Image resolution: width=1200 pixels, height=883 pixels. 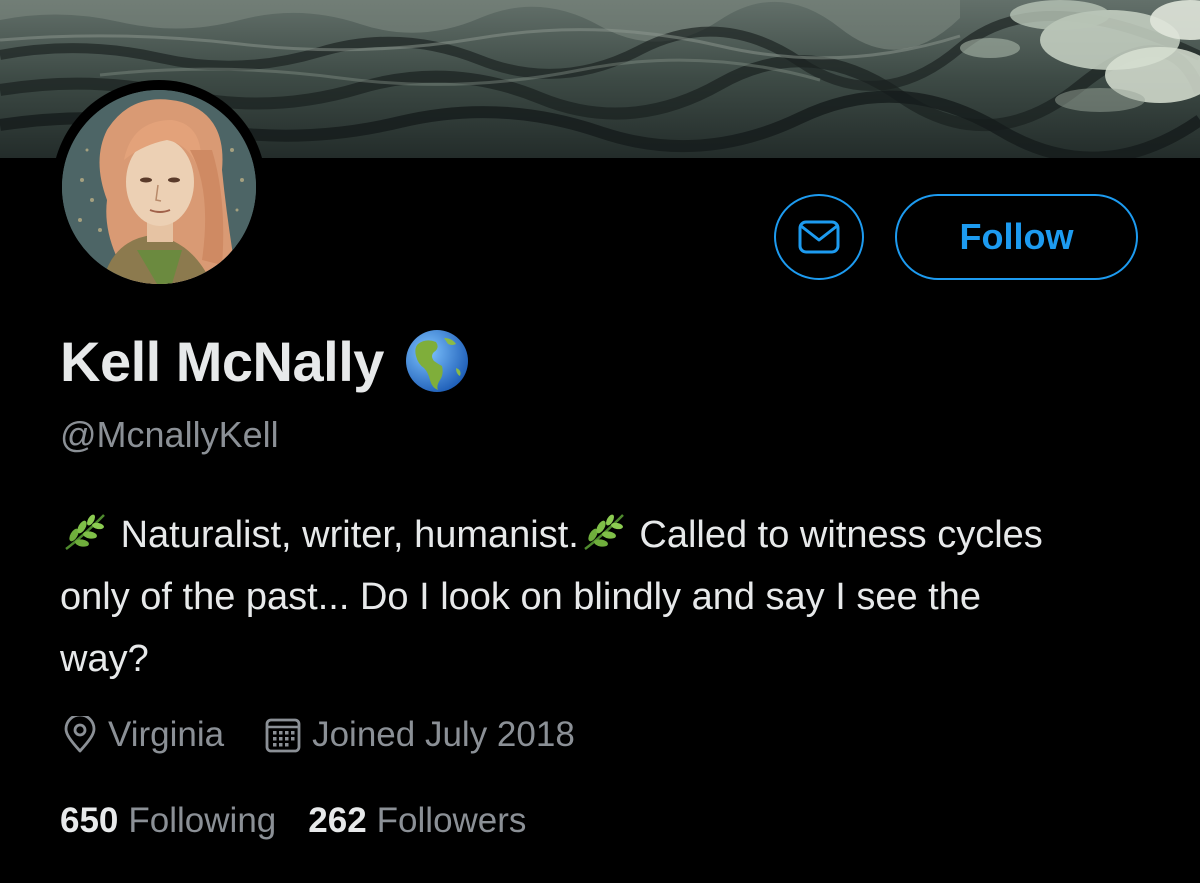 I want to click on joined-item: Joined July 2018, so click(x=419, y=735).